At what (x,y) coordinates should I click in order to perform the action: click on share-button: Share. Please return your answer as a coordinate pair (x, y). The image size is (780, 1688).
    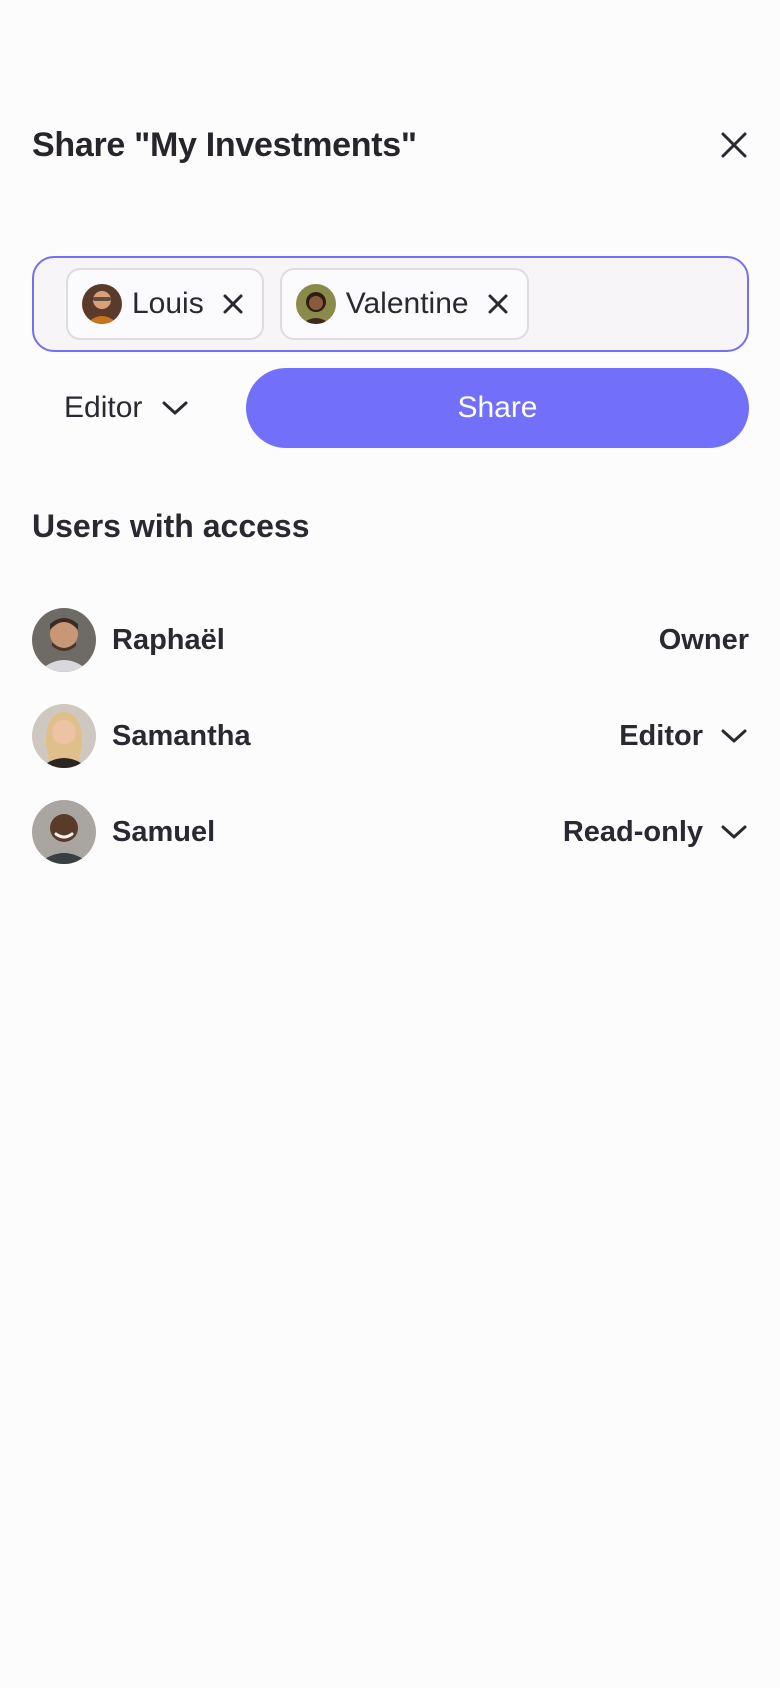
    Looking at the image, I should click on (497, 408).